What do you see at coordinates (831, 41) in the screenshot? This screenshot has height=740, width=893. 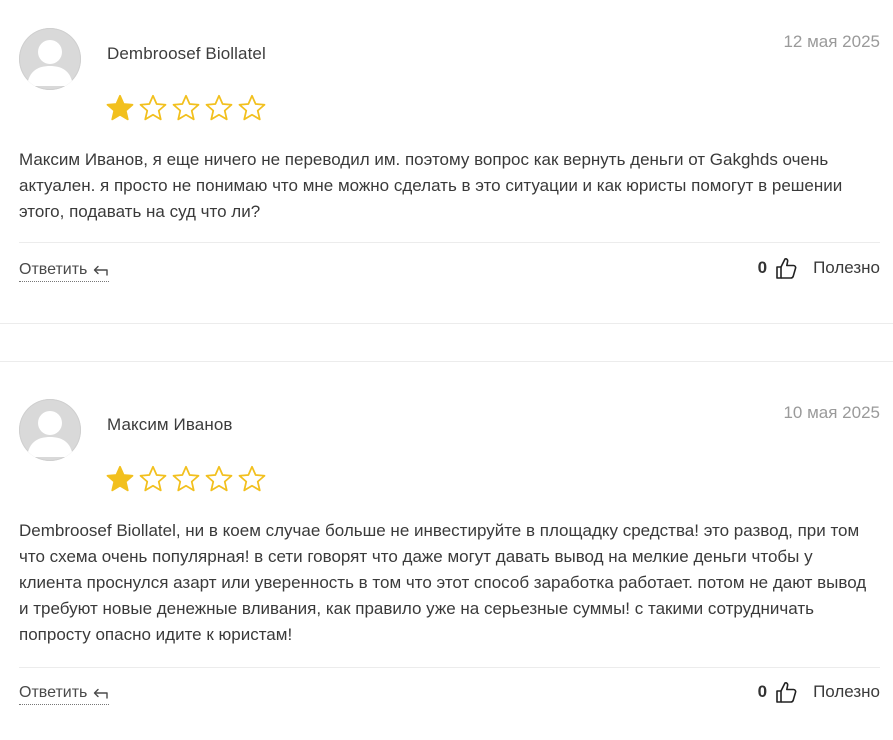 I see `review-date: 12 мая 2025` at bounding box center [831, 41].